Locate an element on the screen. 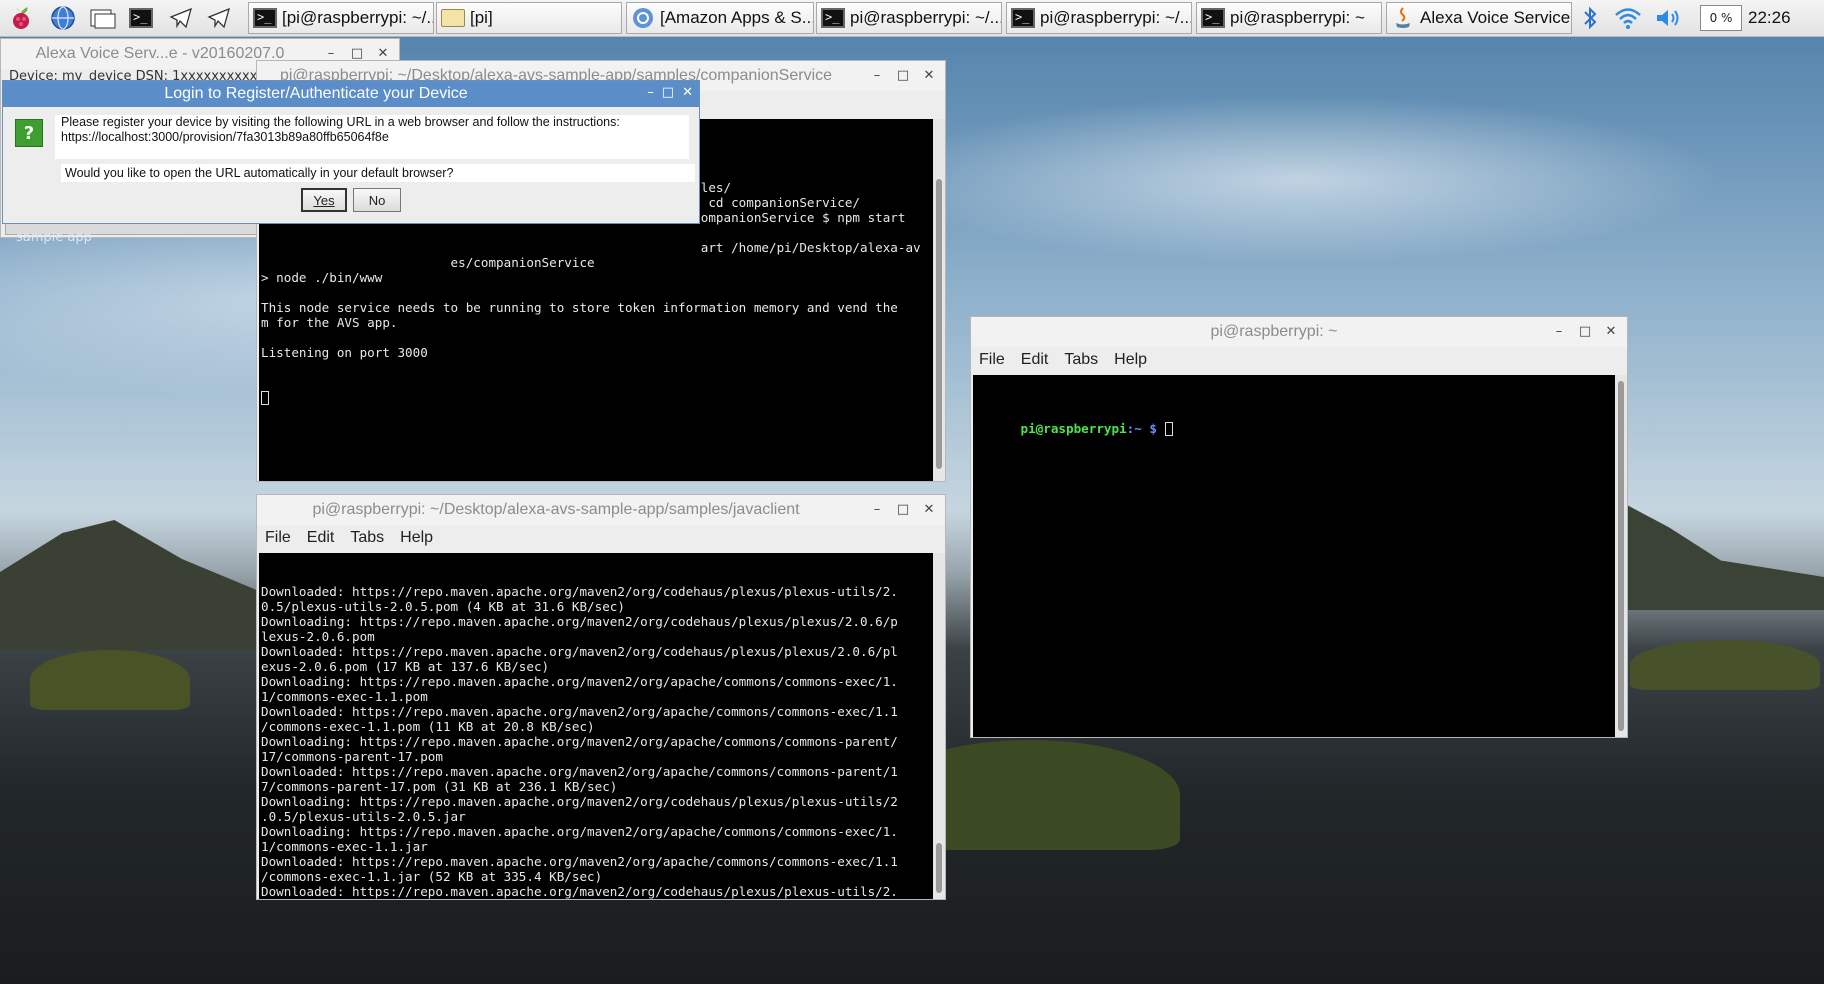 This screenshot has height=984, width=1824. bluetooth-icon is located at coordinates (1590, 18).